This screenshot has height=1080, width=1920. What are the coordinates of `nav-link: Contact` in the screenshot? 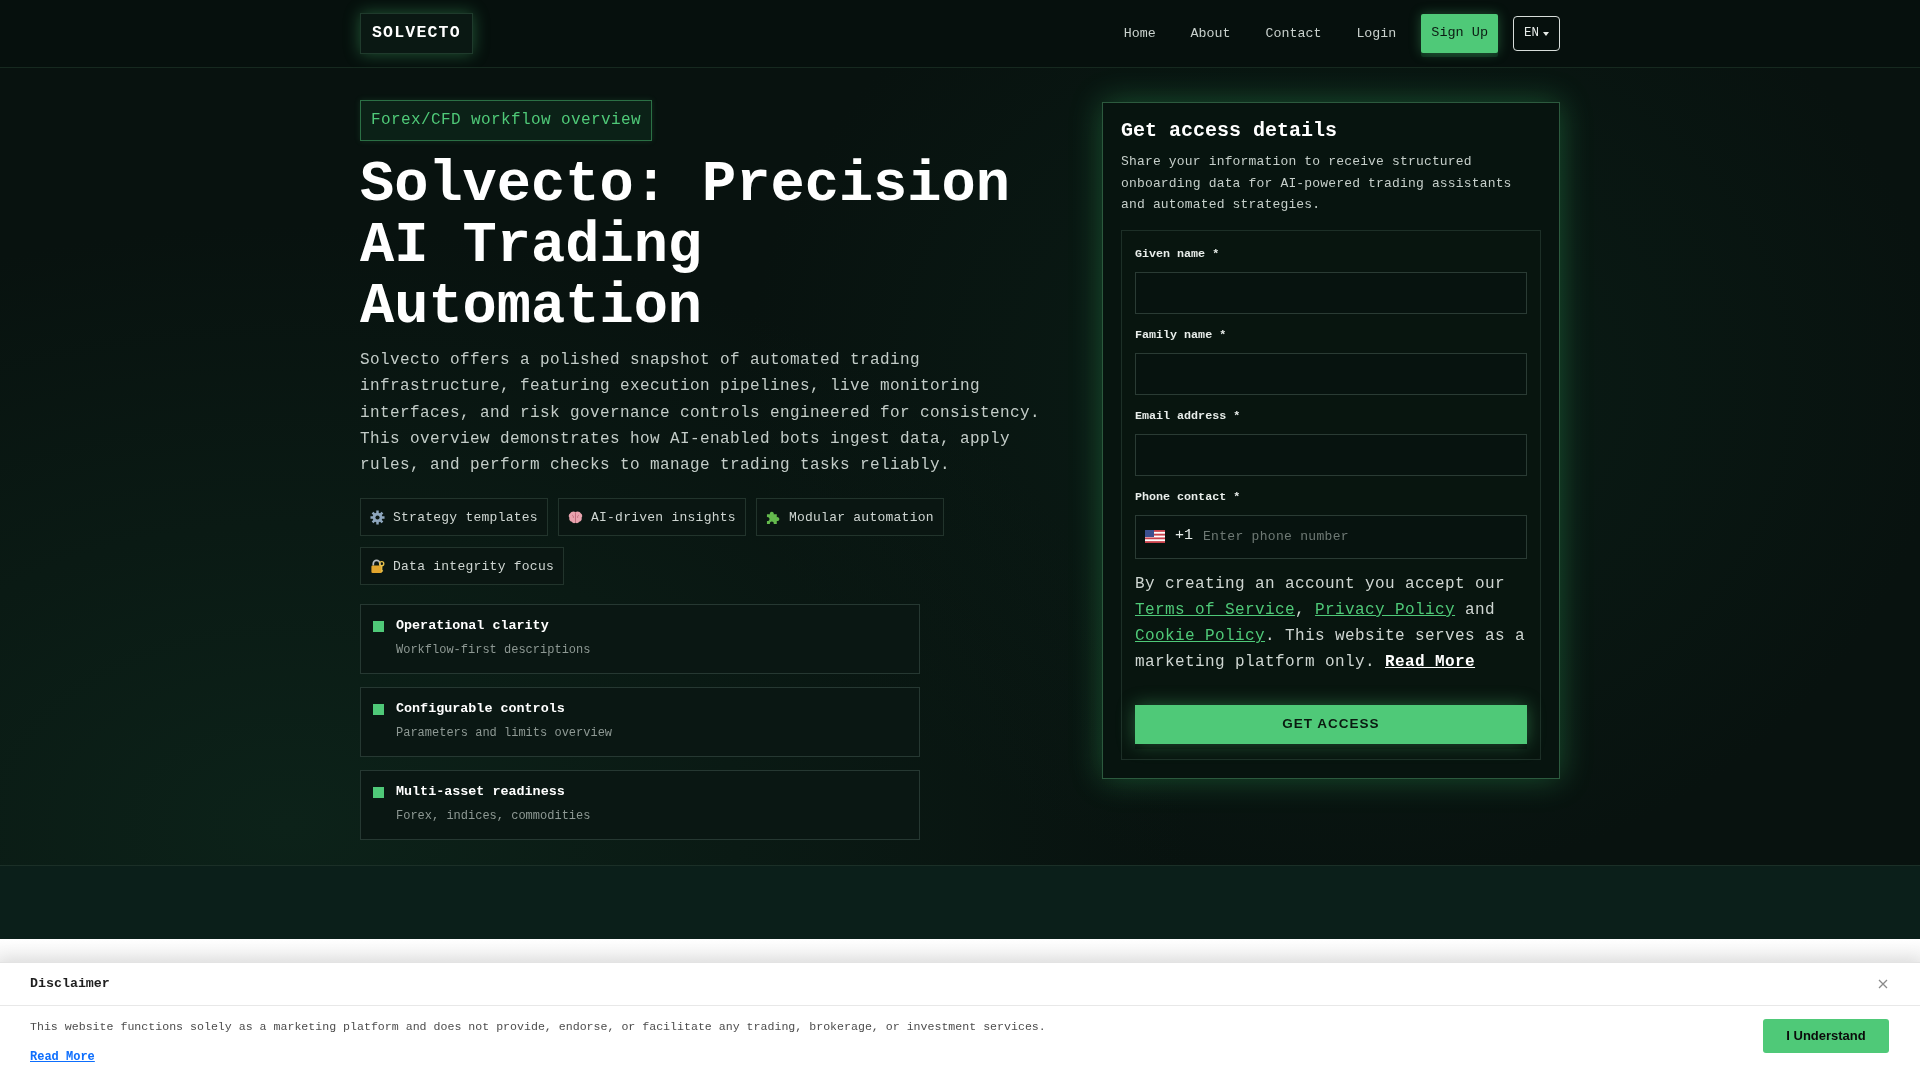 It's located at (1293, 33).